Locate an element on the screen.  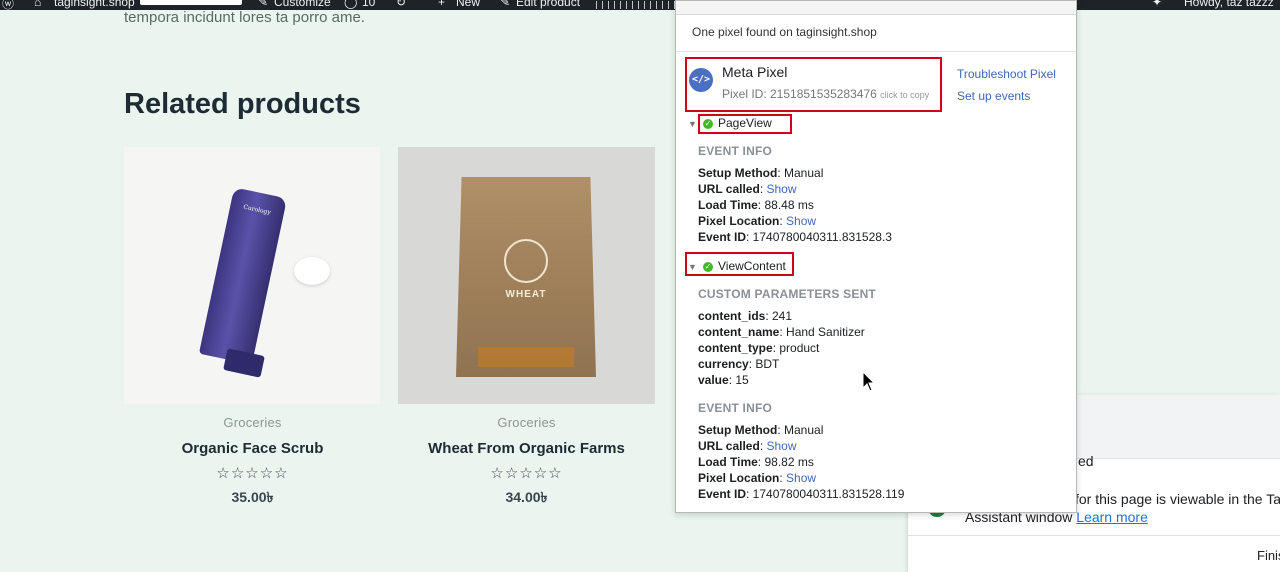
param-value: : Hand Sanitizer is located at coordinates (822, 332).